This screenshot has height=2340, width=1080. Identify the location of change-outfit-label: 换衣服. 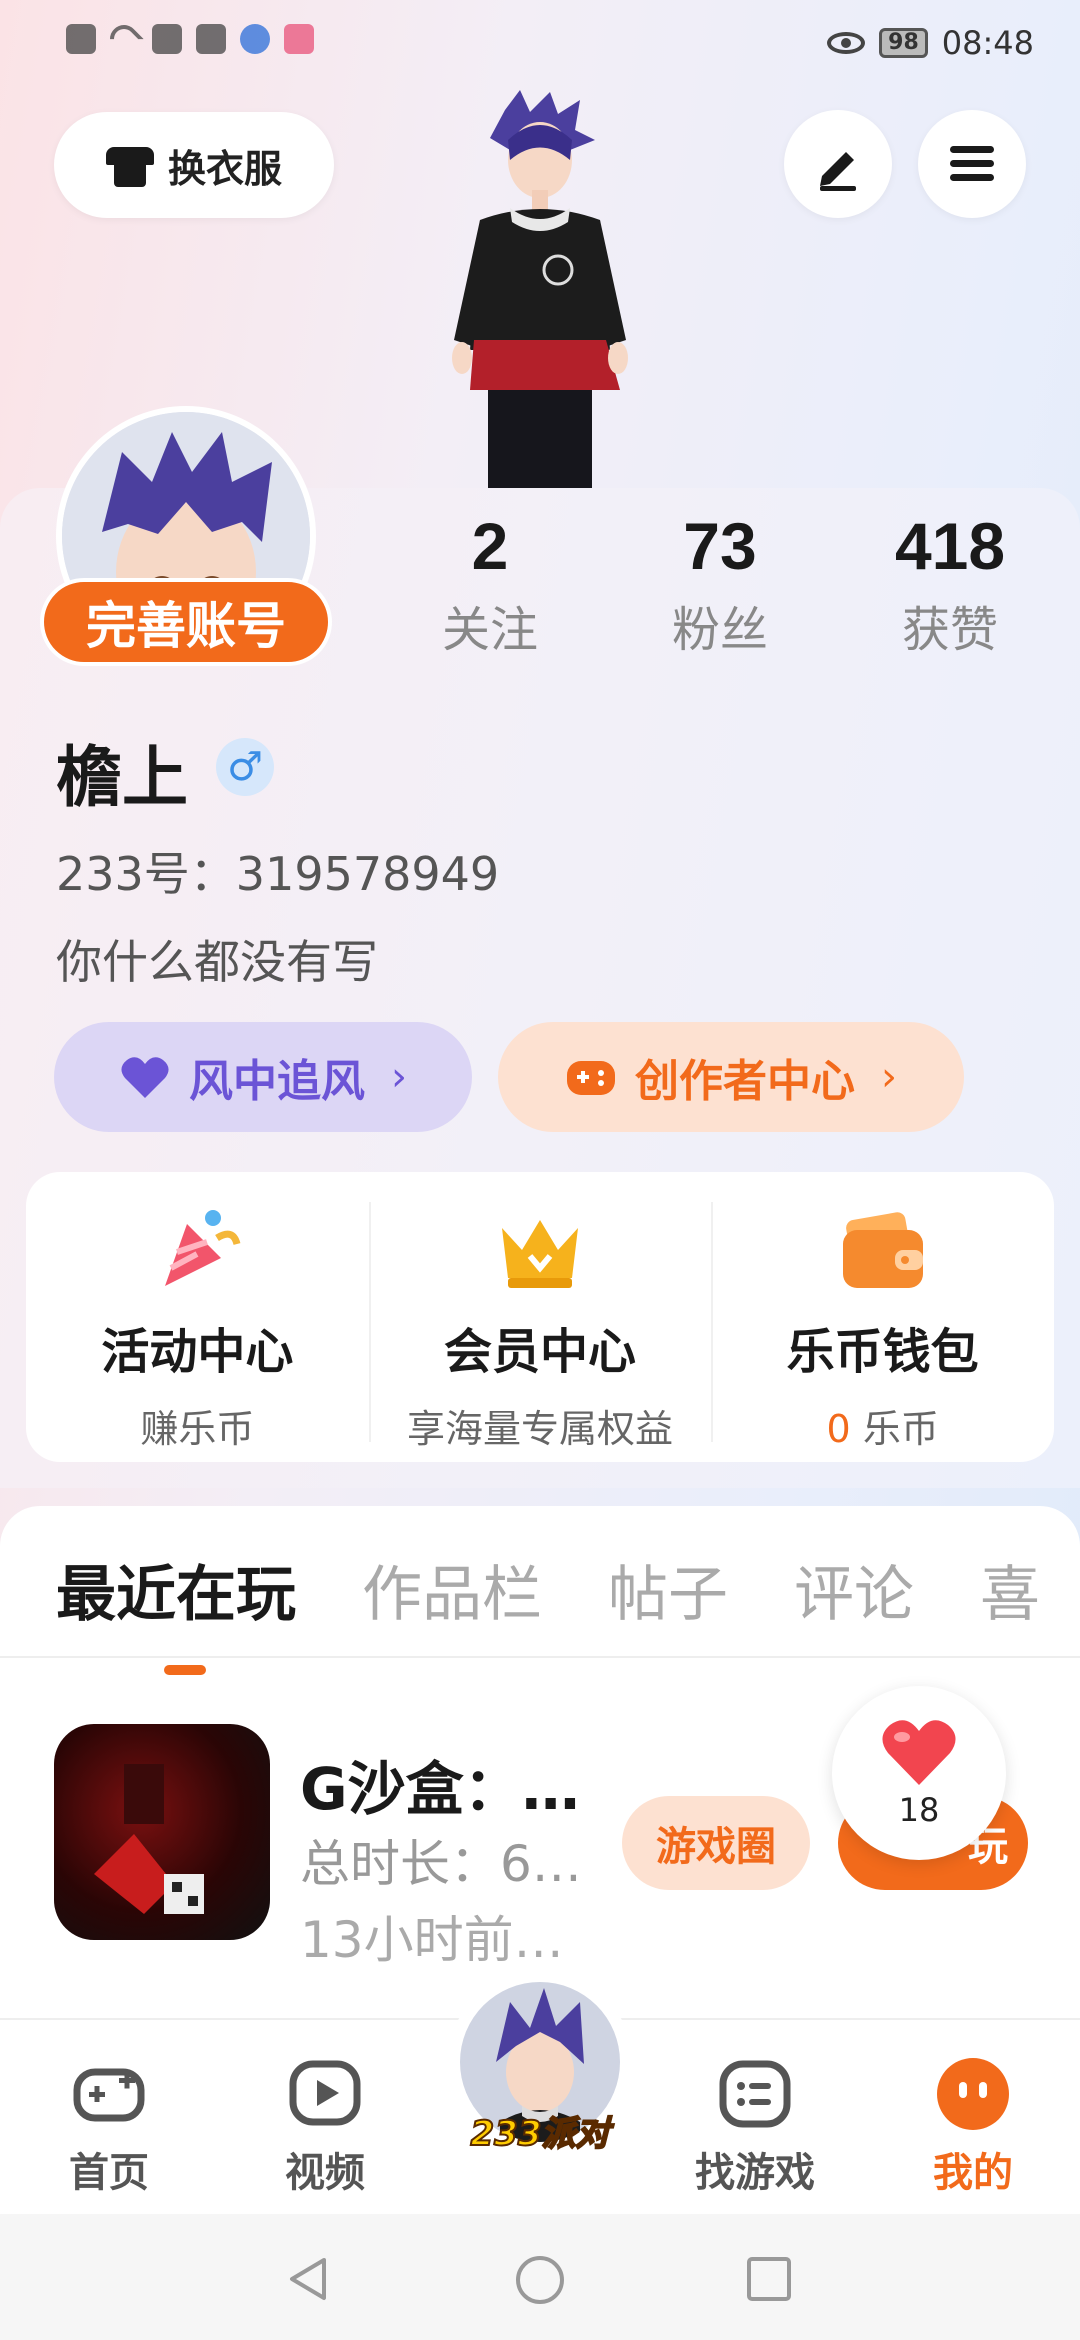
(224, 168).